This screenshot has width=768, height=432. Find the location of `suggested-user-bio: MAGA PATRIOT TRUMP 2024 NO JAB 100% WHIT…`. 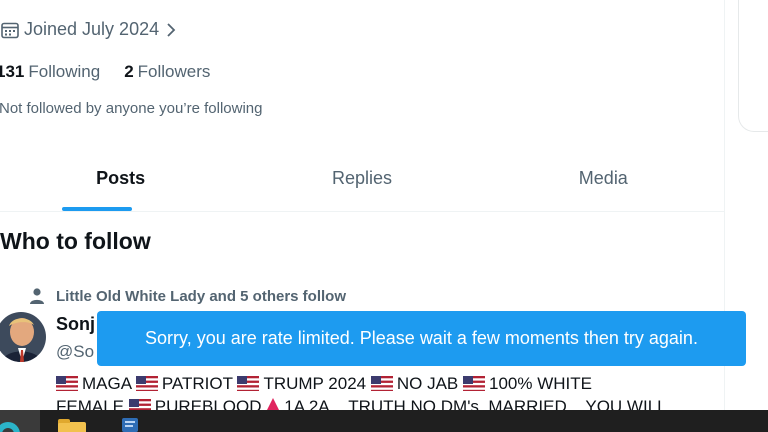

suggested-user-bio: MAGA PATRIOT TRUMP 2024 NO JAB 100% WHIT… is located at coordinates (386, 391).